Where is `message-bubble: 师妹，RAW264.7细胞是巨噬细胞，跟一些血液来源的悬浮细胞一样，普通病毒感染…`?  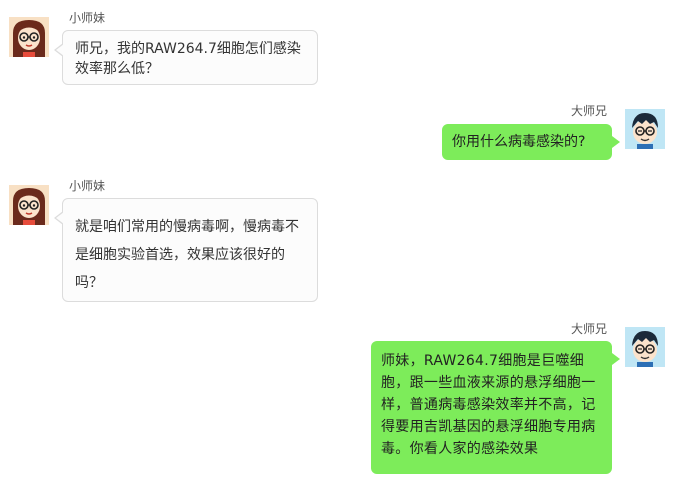
message-bubble: 师妹，RAW264.7细胞是巨噬细胞，跟一些血液来源的悬浮细胞一样，普通病毒感染… is located at coordinates (495, 407).